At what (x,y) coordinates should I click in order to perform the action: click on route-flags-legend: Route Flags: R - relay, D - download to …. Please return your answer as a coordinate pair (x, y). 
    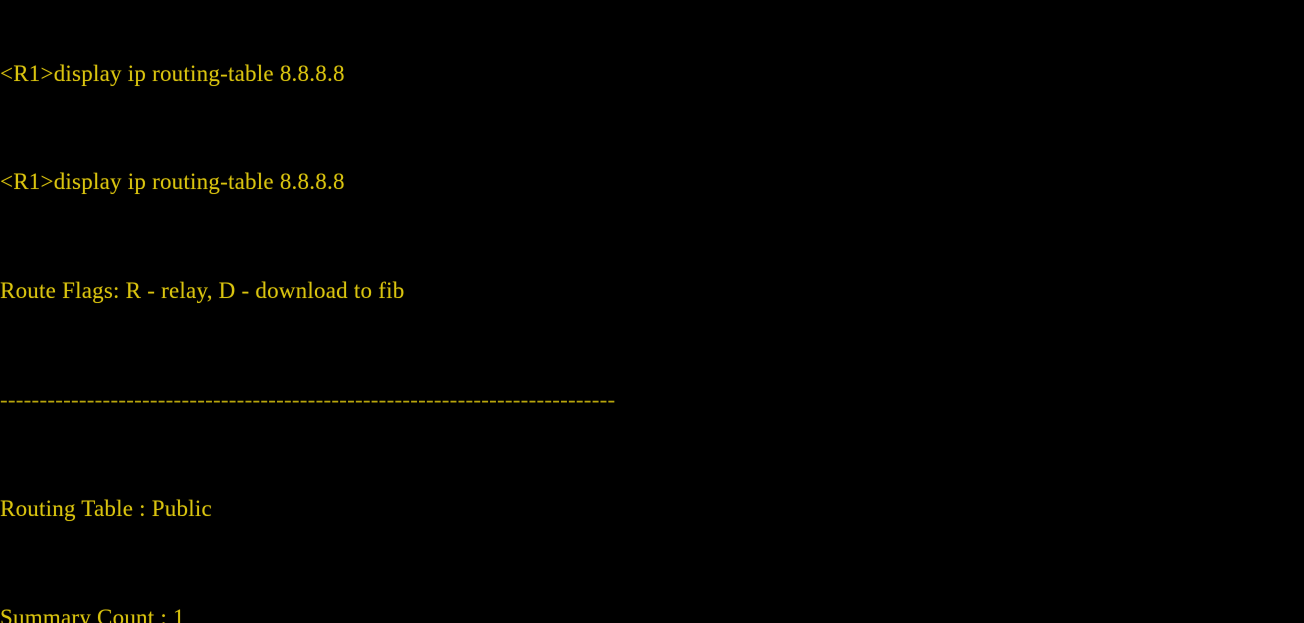
    Looking at the image, I should click on (202, 291).